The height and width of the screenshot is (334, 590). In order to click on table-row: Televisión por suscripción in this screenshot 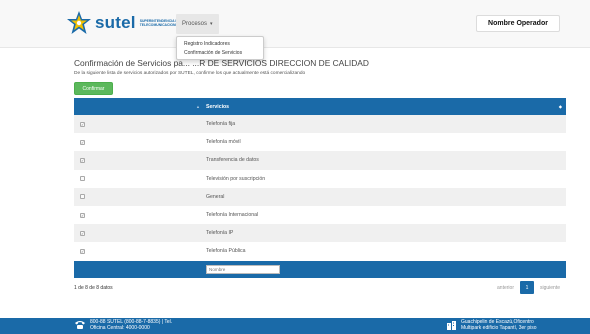, I will do `click(320, 178)`.